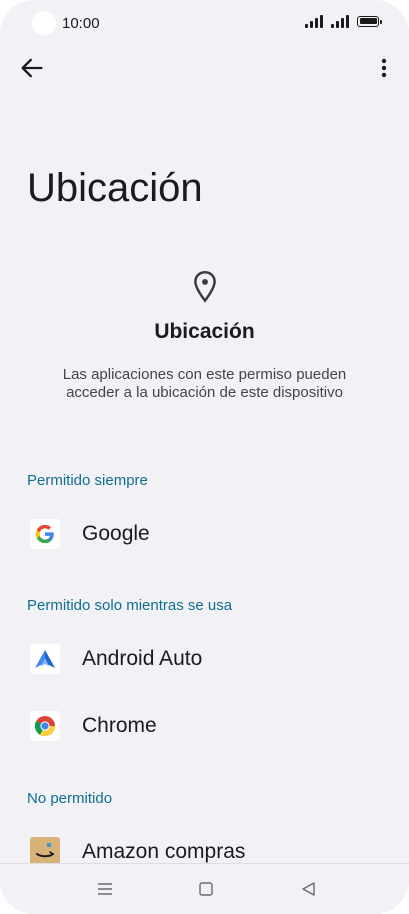 The width and height of the screenshot is (409, 914). I want to click on page-title: Ubicación, so click(115, 188).